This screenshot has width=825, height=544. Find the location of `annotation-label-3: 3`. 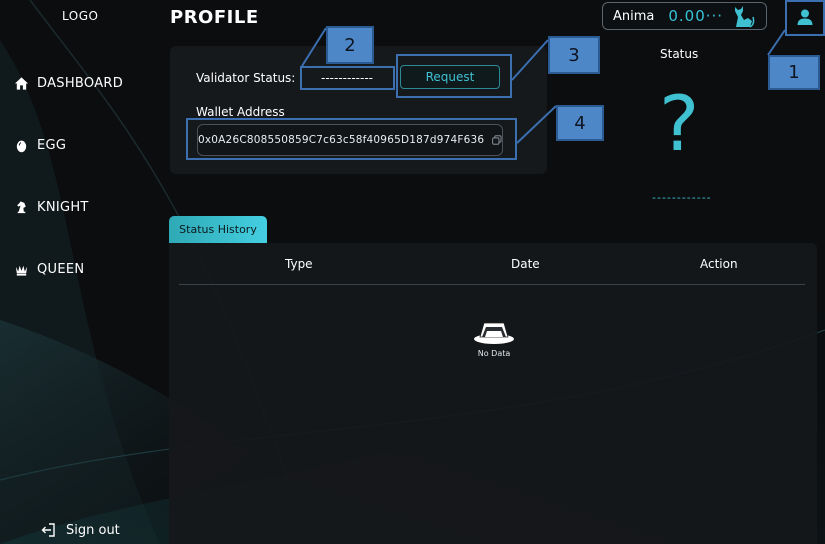

annotation-label-3: 3 is located at coordinates (574, 55).